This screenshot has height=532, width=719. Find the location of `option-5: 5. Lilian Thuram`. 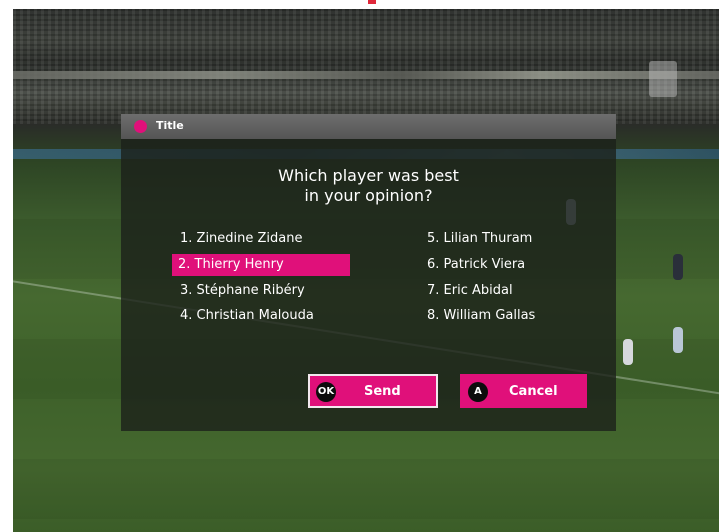

option-5: 5. Lilian Thuram is located at coordinates (504, 239).